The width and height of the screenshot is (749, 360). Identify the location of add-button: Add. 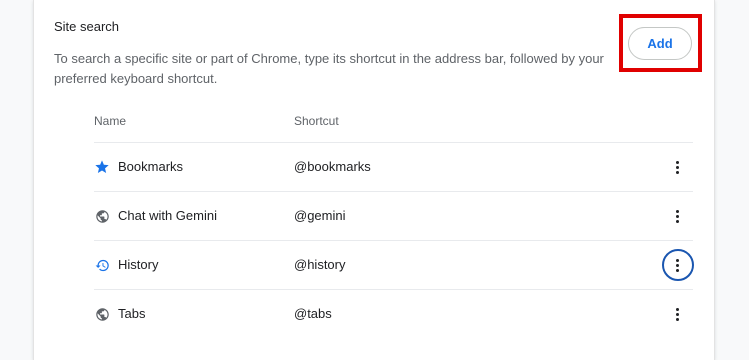
(660, 43).